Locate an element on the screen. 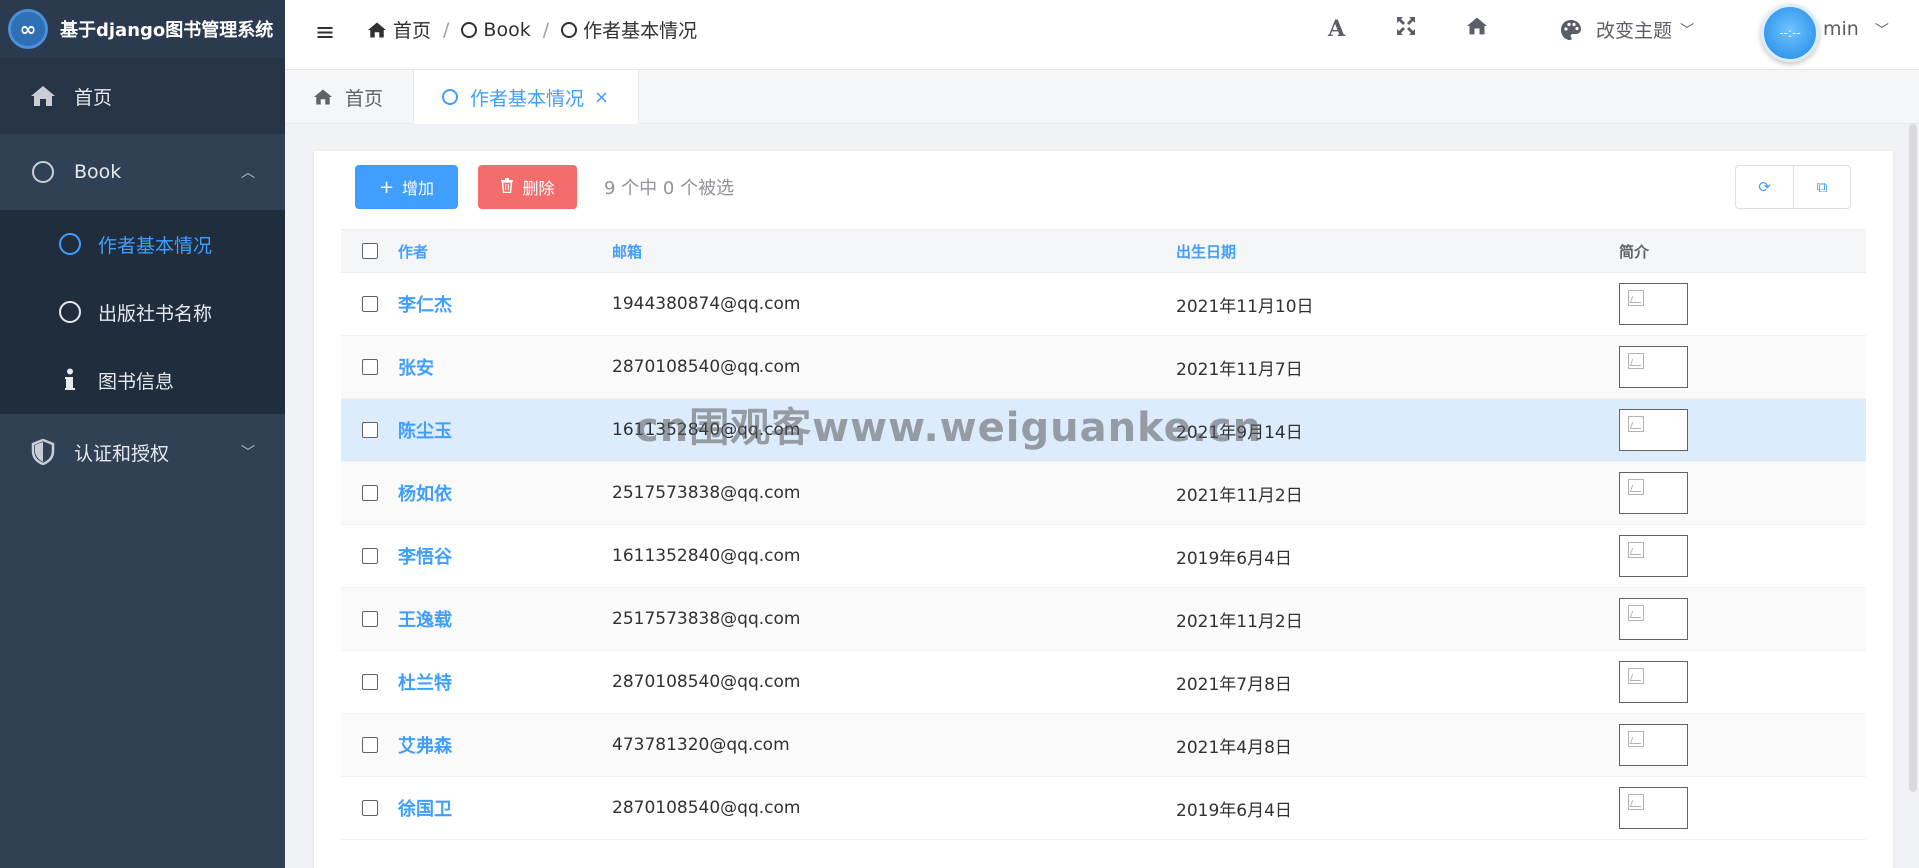 The height and width of the screenshot is (868, 1919). table-row: 杜兰特 2870108540@qq.com 2021年7月8日 is located at coordinates (1103, 682).